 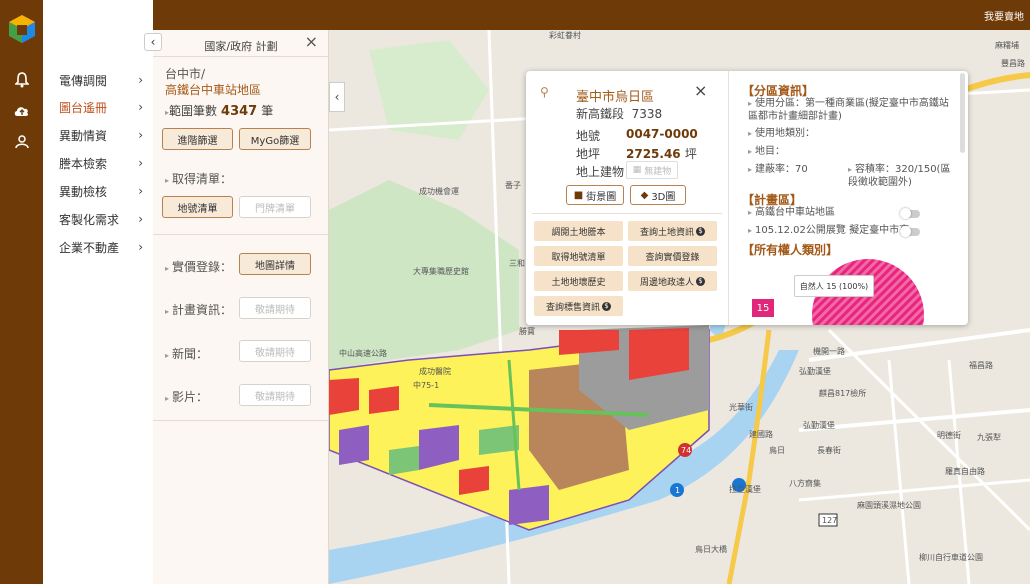 What do you see at coordinates (101, 191) in the screenshot?
I see `nav-item-check: 異動檢核 ›` at bounding box center [101, 191].